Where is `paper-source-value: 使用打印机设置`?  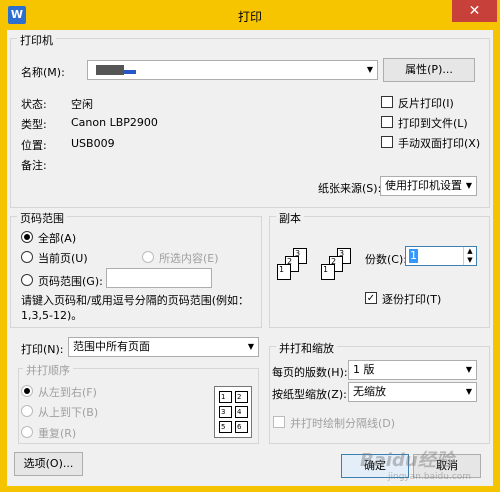 paper-source-value: 使用打印机设置 is located at coordinates (423, 185).